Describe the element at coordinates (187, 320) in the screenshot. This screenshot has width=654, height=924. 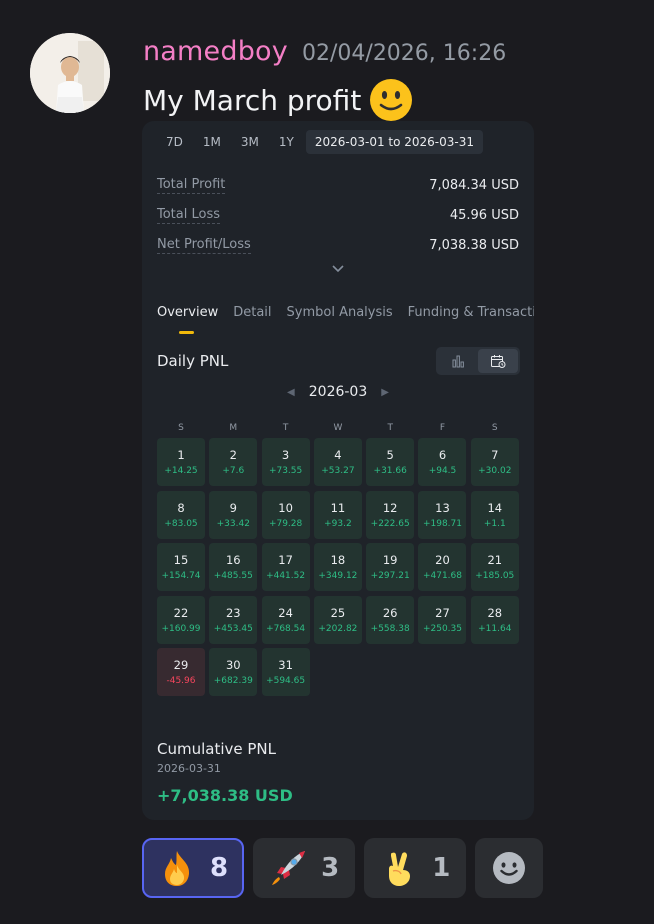
I see `tab-overview: Overview` at that location.